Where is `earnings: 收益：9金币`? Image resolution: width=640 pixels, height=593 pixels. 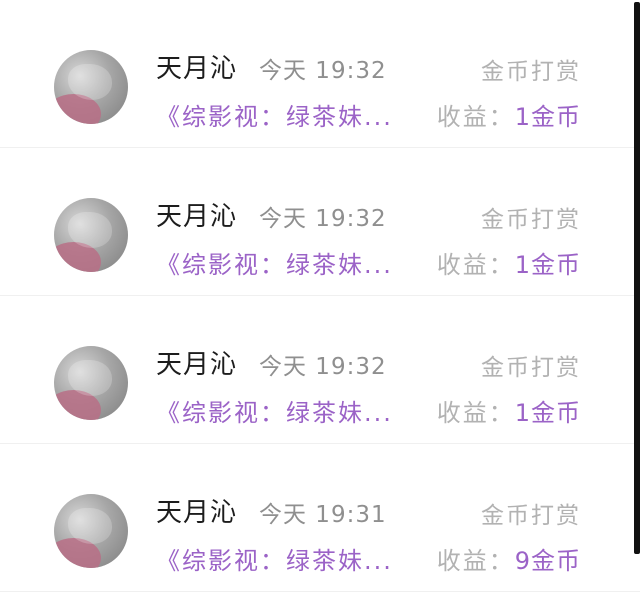 earnings: 收益：9金币 is located at coordinates (509, 558).